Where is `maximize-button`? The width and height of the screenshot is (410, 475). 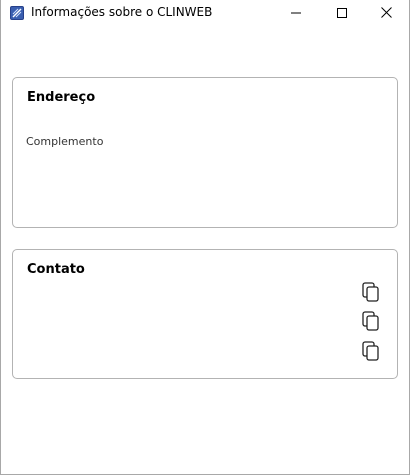 maximize-button is located at coordinates (342, 12).